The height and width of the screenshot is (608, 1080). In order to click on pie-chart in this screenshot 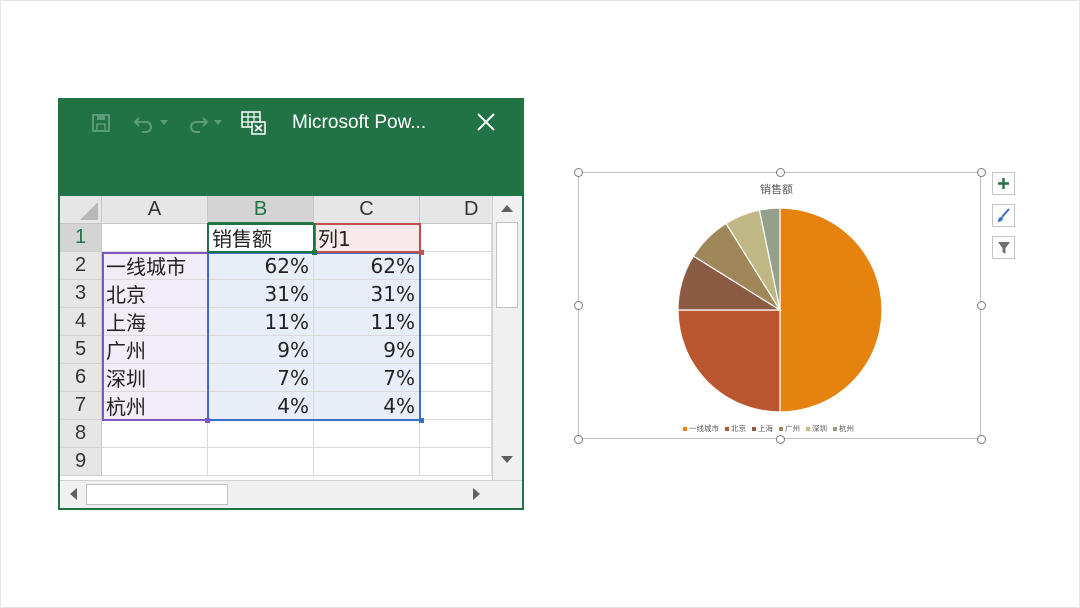, I will do `click(780, 310)`.